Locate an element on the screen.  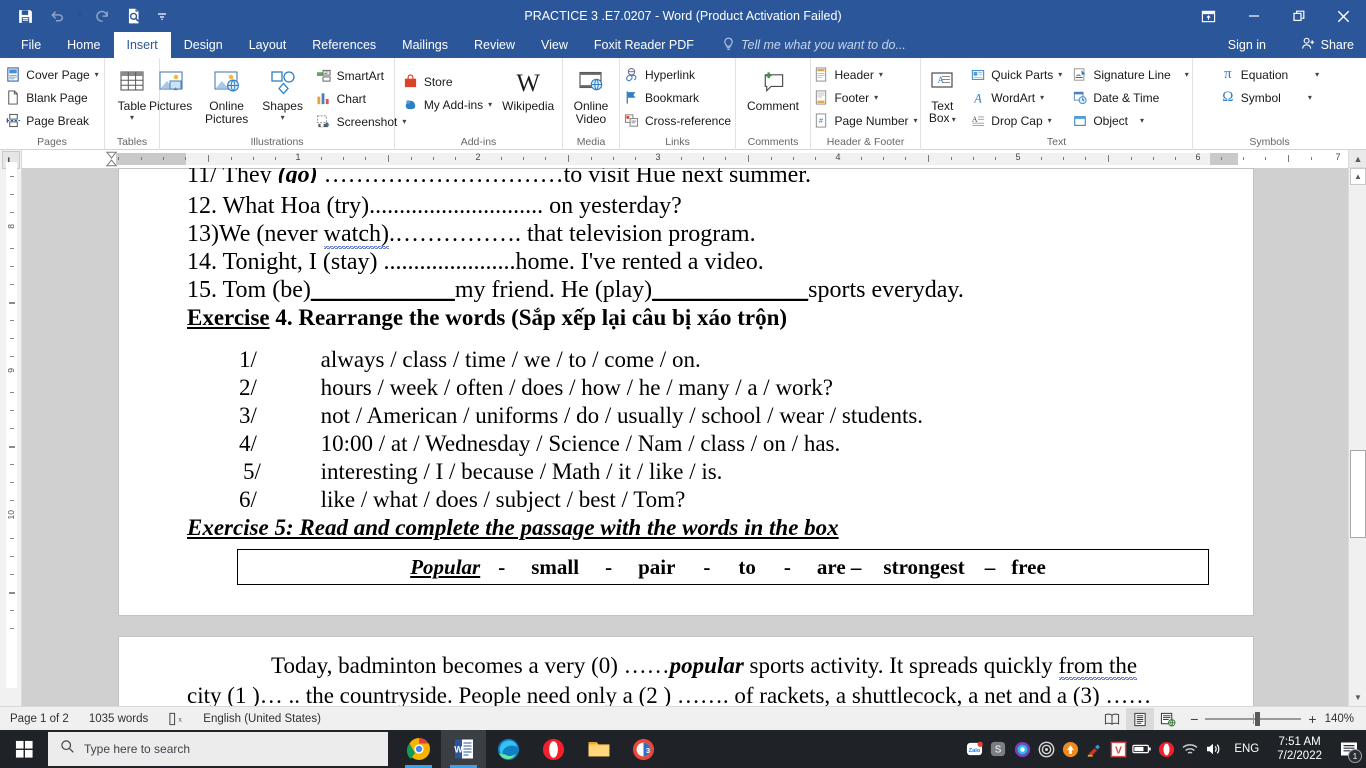
tab-view: View is located at coordinates (554, 45).